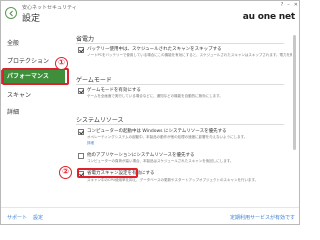 This screenshot has width=320, height=240. What do you see at coordinates (294, 92) in the screenshot?
I see `scrollbar-thumb` at bounding box center [294, 92].